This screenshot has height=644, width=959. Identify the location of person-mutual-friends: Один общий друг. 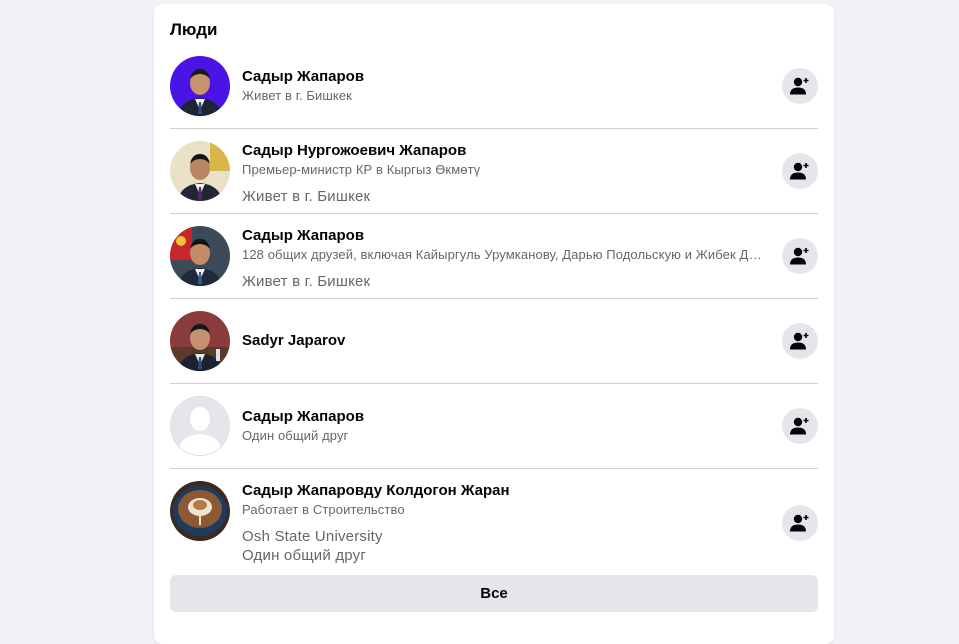
(304, 555).